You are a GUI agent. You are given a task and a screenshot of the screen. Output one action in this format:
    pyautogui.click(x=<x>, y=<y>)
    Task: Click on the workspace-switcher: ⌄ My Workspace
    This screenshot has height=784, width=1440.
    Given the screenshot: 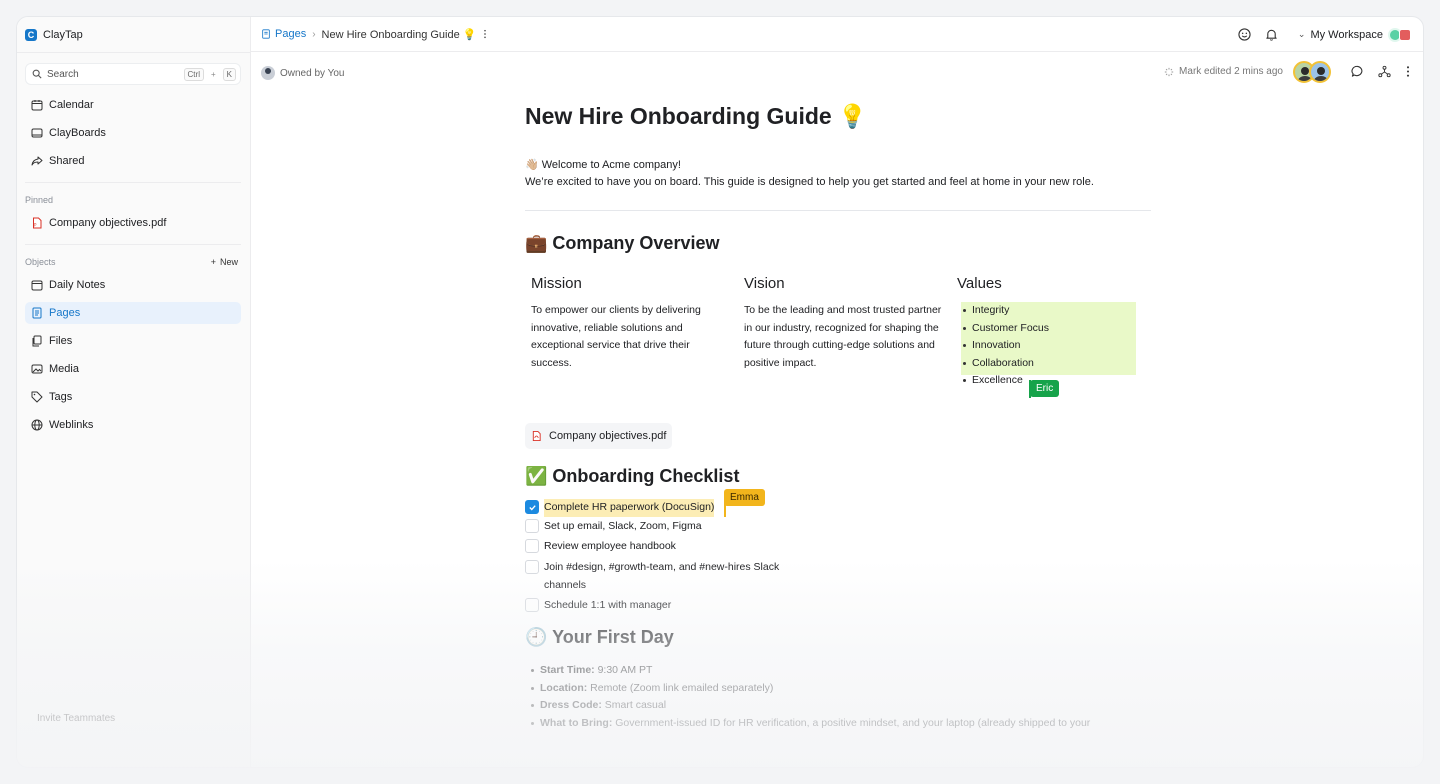 What is the action you would take?
    pyautogui.click(x=1354, y=34)
    